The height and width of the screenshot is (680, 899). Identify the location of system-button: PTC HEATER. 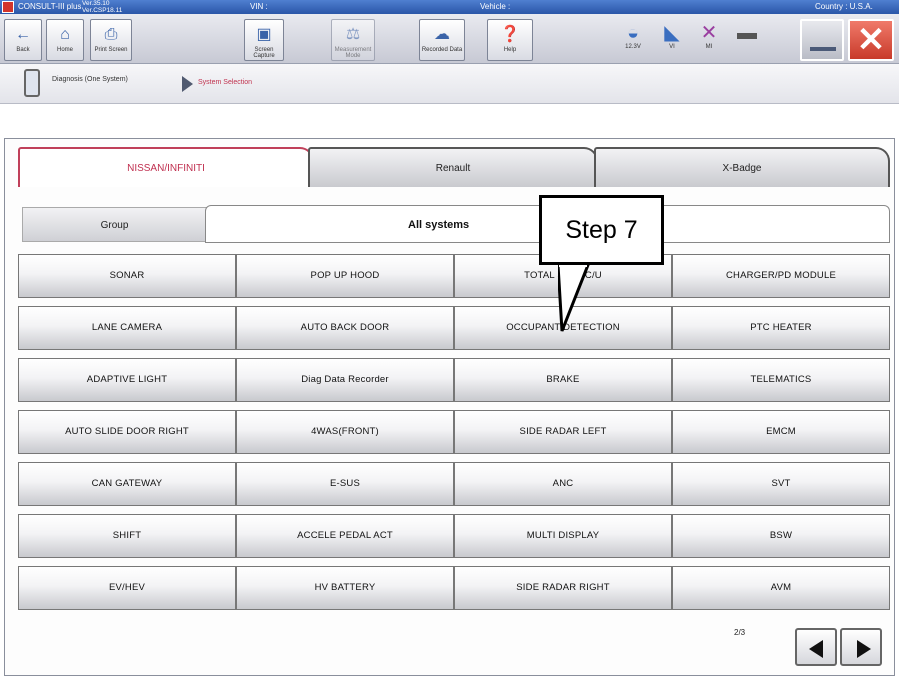
(781, 328).